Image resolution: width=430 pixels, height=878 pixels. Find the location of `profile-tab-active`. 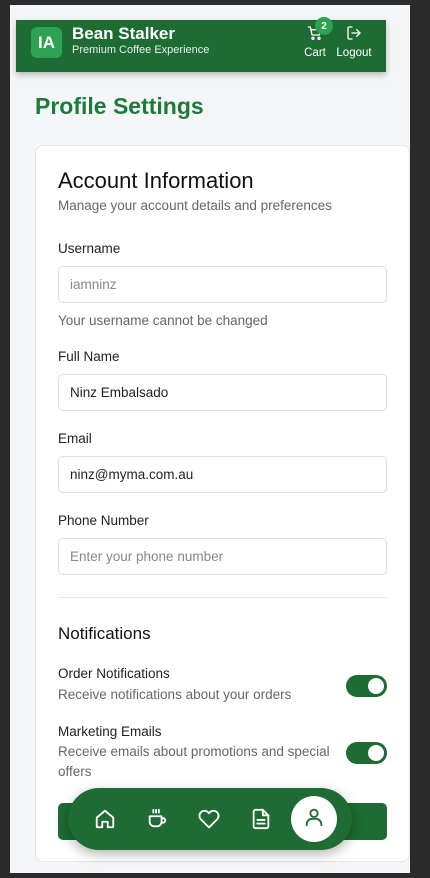

profile-tab-active is located at coordinates (314, 819).